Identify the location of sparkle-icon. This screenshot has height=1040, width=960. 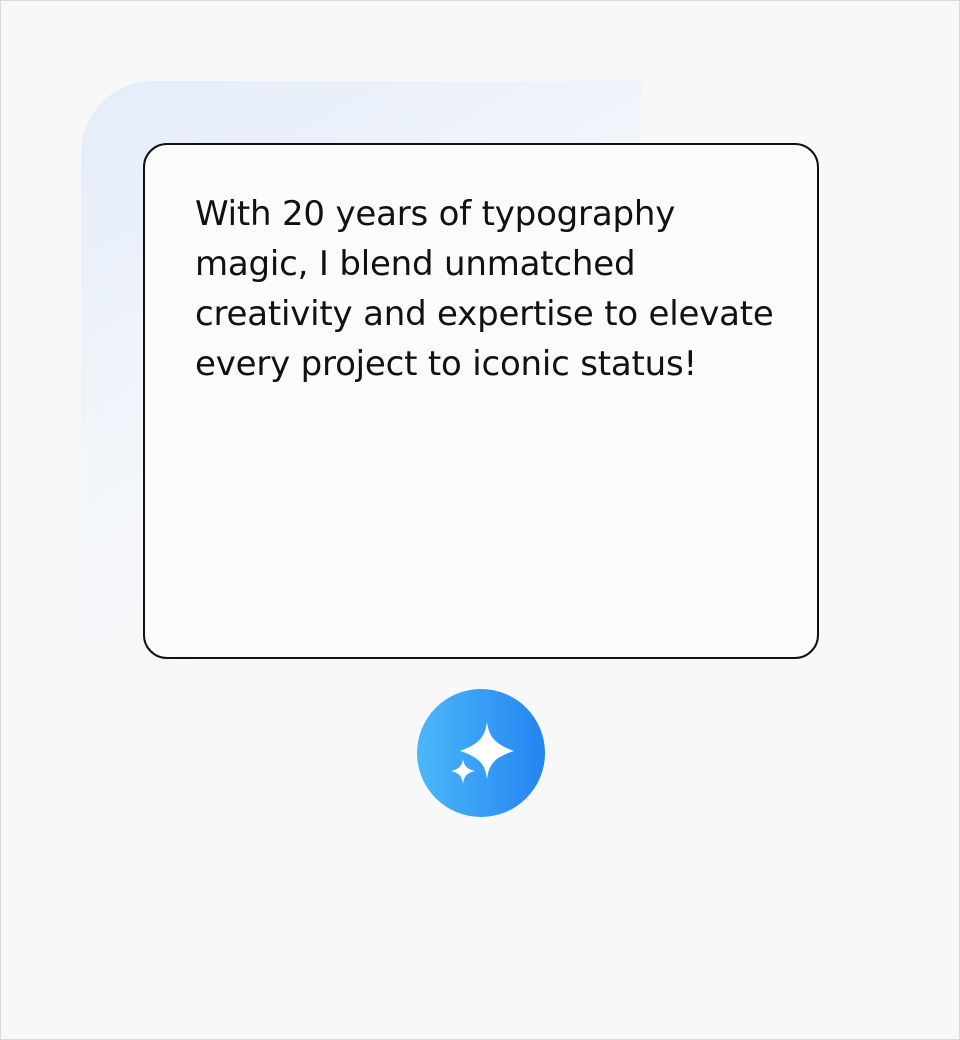
(482, 753).